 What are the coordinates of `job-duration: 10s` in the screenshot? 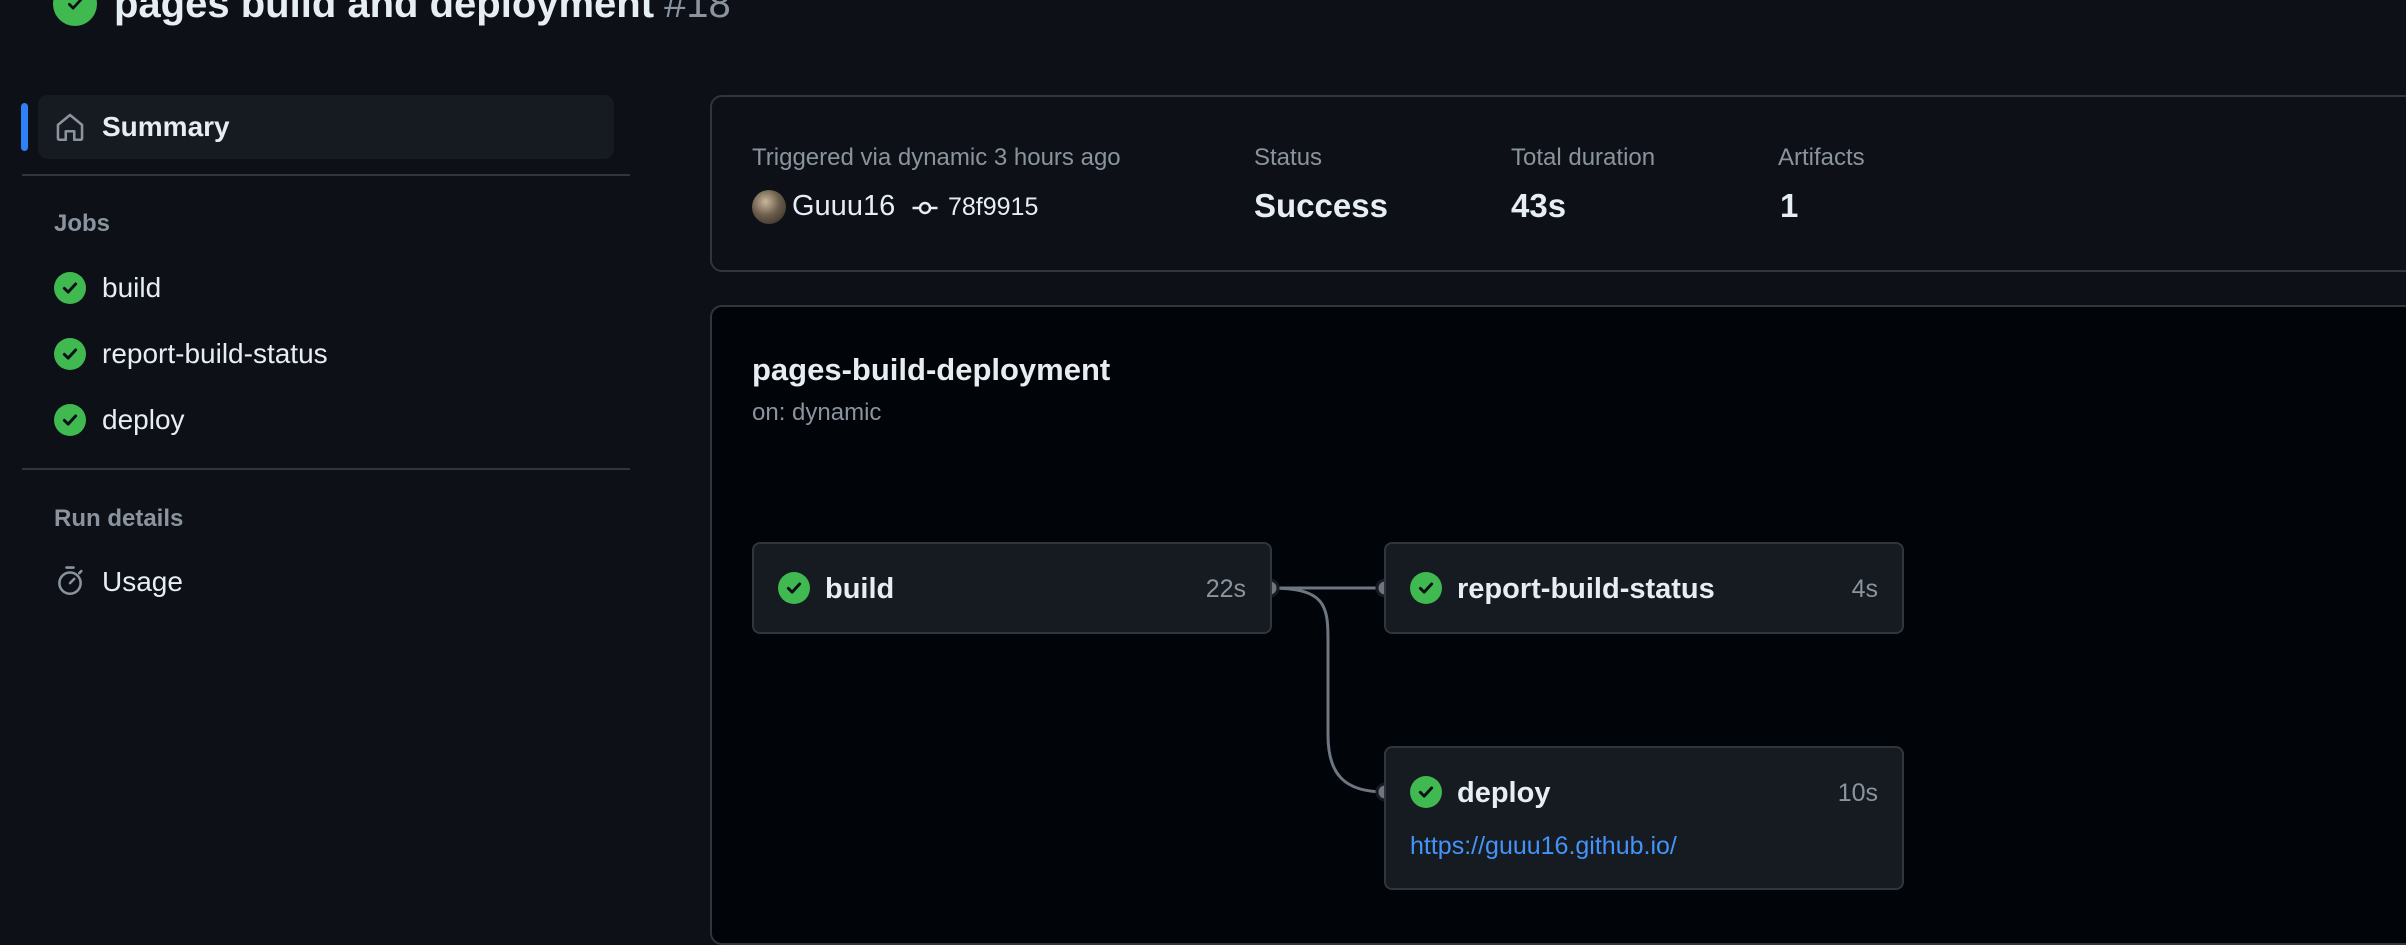 It's located at (1857, 793).